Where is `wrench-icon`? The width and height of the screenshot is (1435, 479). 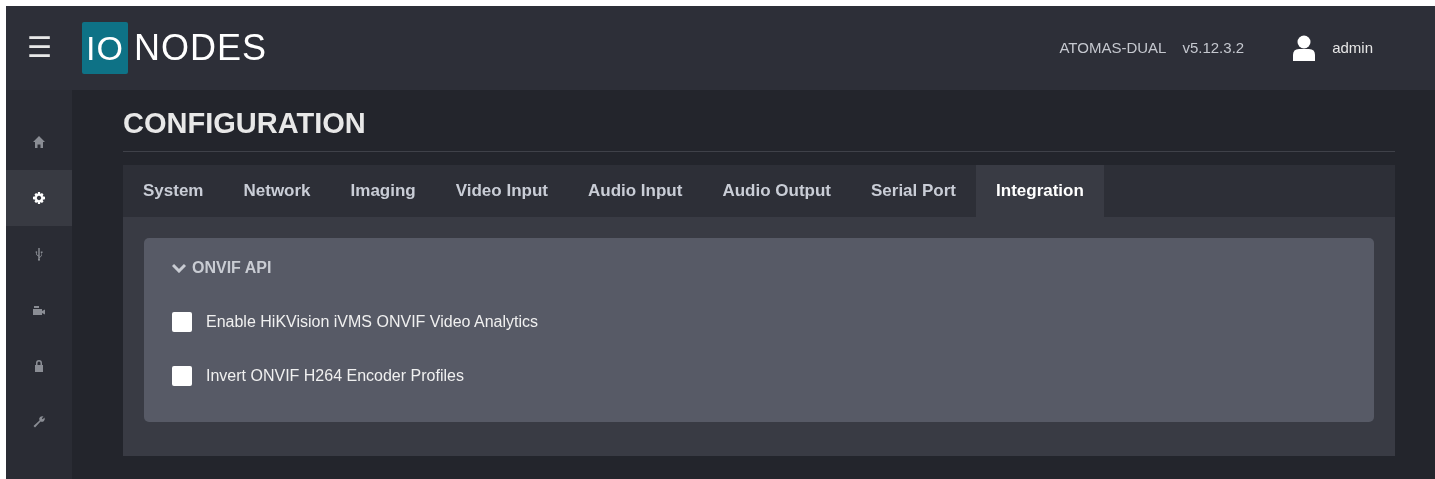
wrench-icon is located at coordinates (39, 422).